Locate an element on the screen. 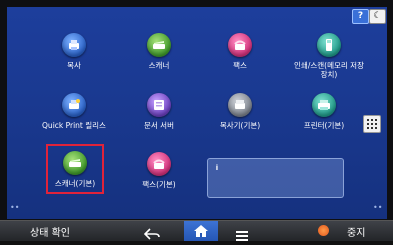 The height and width of the screenshot is (245, 393). app-copy: 복사 is located at coordinates (74, 51).